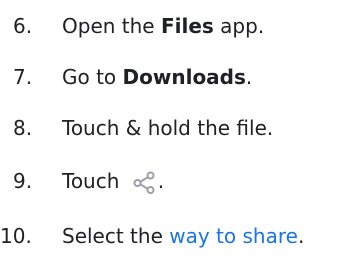  Describe the element at coordinates (187, 26) in the screenshot. I see `files-app-name: Files` at that location.